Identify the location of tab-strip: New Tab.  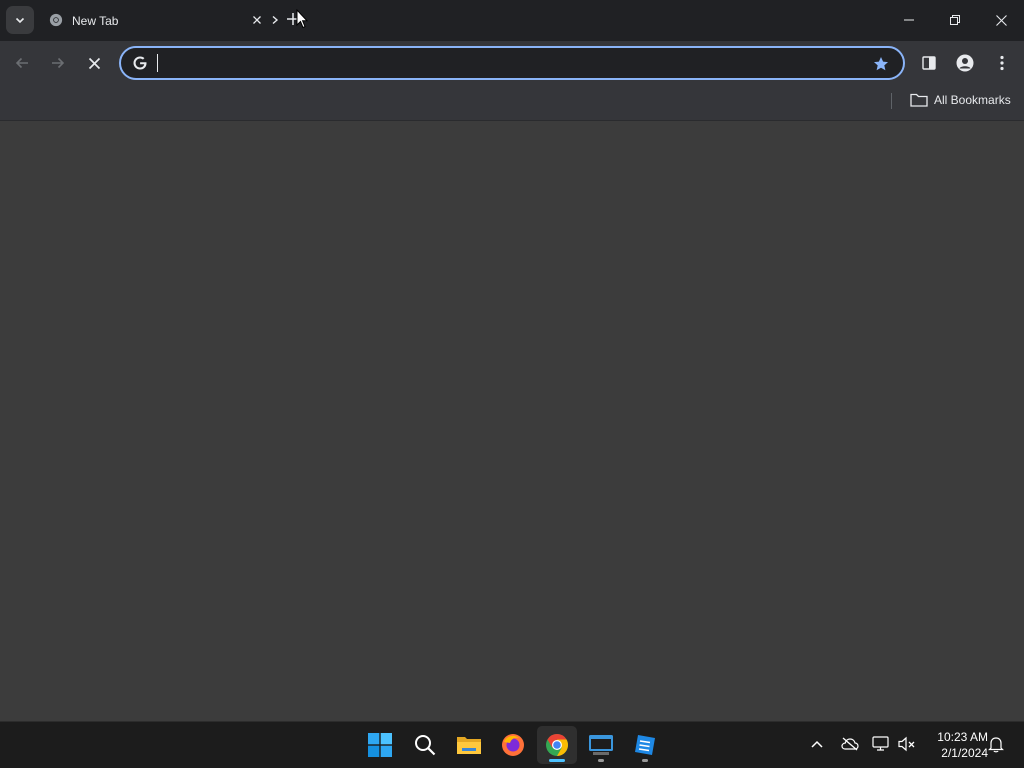
(512, 20).